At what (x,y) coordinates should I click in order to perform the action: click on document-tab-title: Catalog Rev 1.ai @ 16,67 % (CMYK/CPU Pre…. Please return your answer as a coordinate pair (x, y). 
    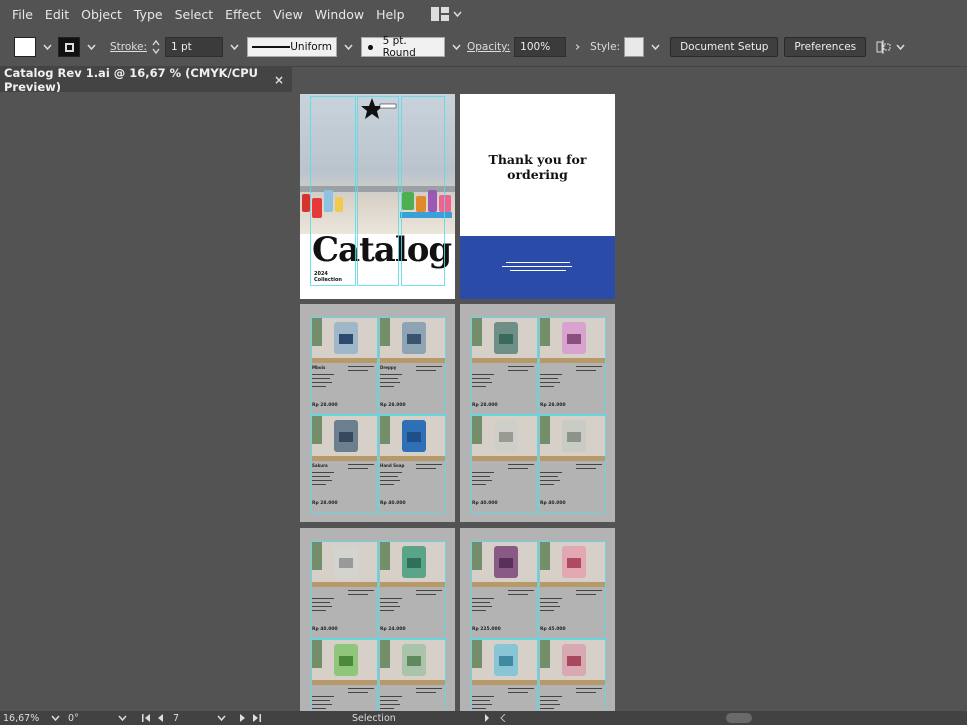
    Looking at the image, I should click on (131, 80).